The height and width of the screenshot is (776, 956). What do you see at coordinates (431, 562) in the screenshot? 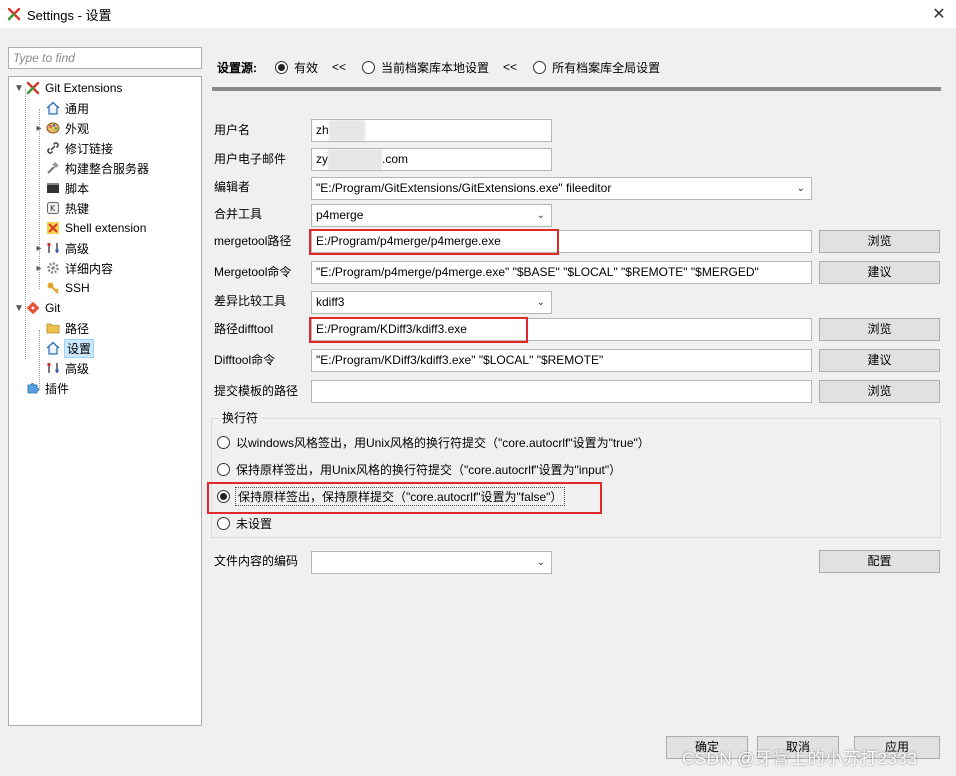
I see `encoding-combo: ⌄` at bounding box center [431, 562].